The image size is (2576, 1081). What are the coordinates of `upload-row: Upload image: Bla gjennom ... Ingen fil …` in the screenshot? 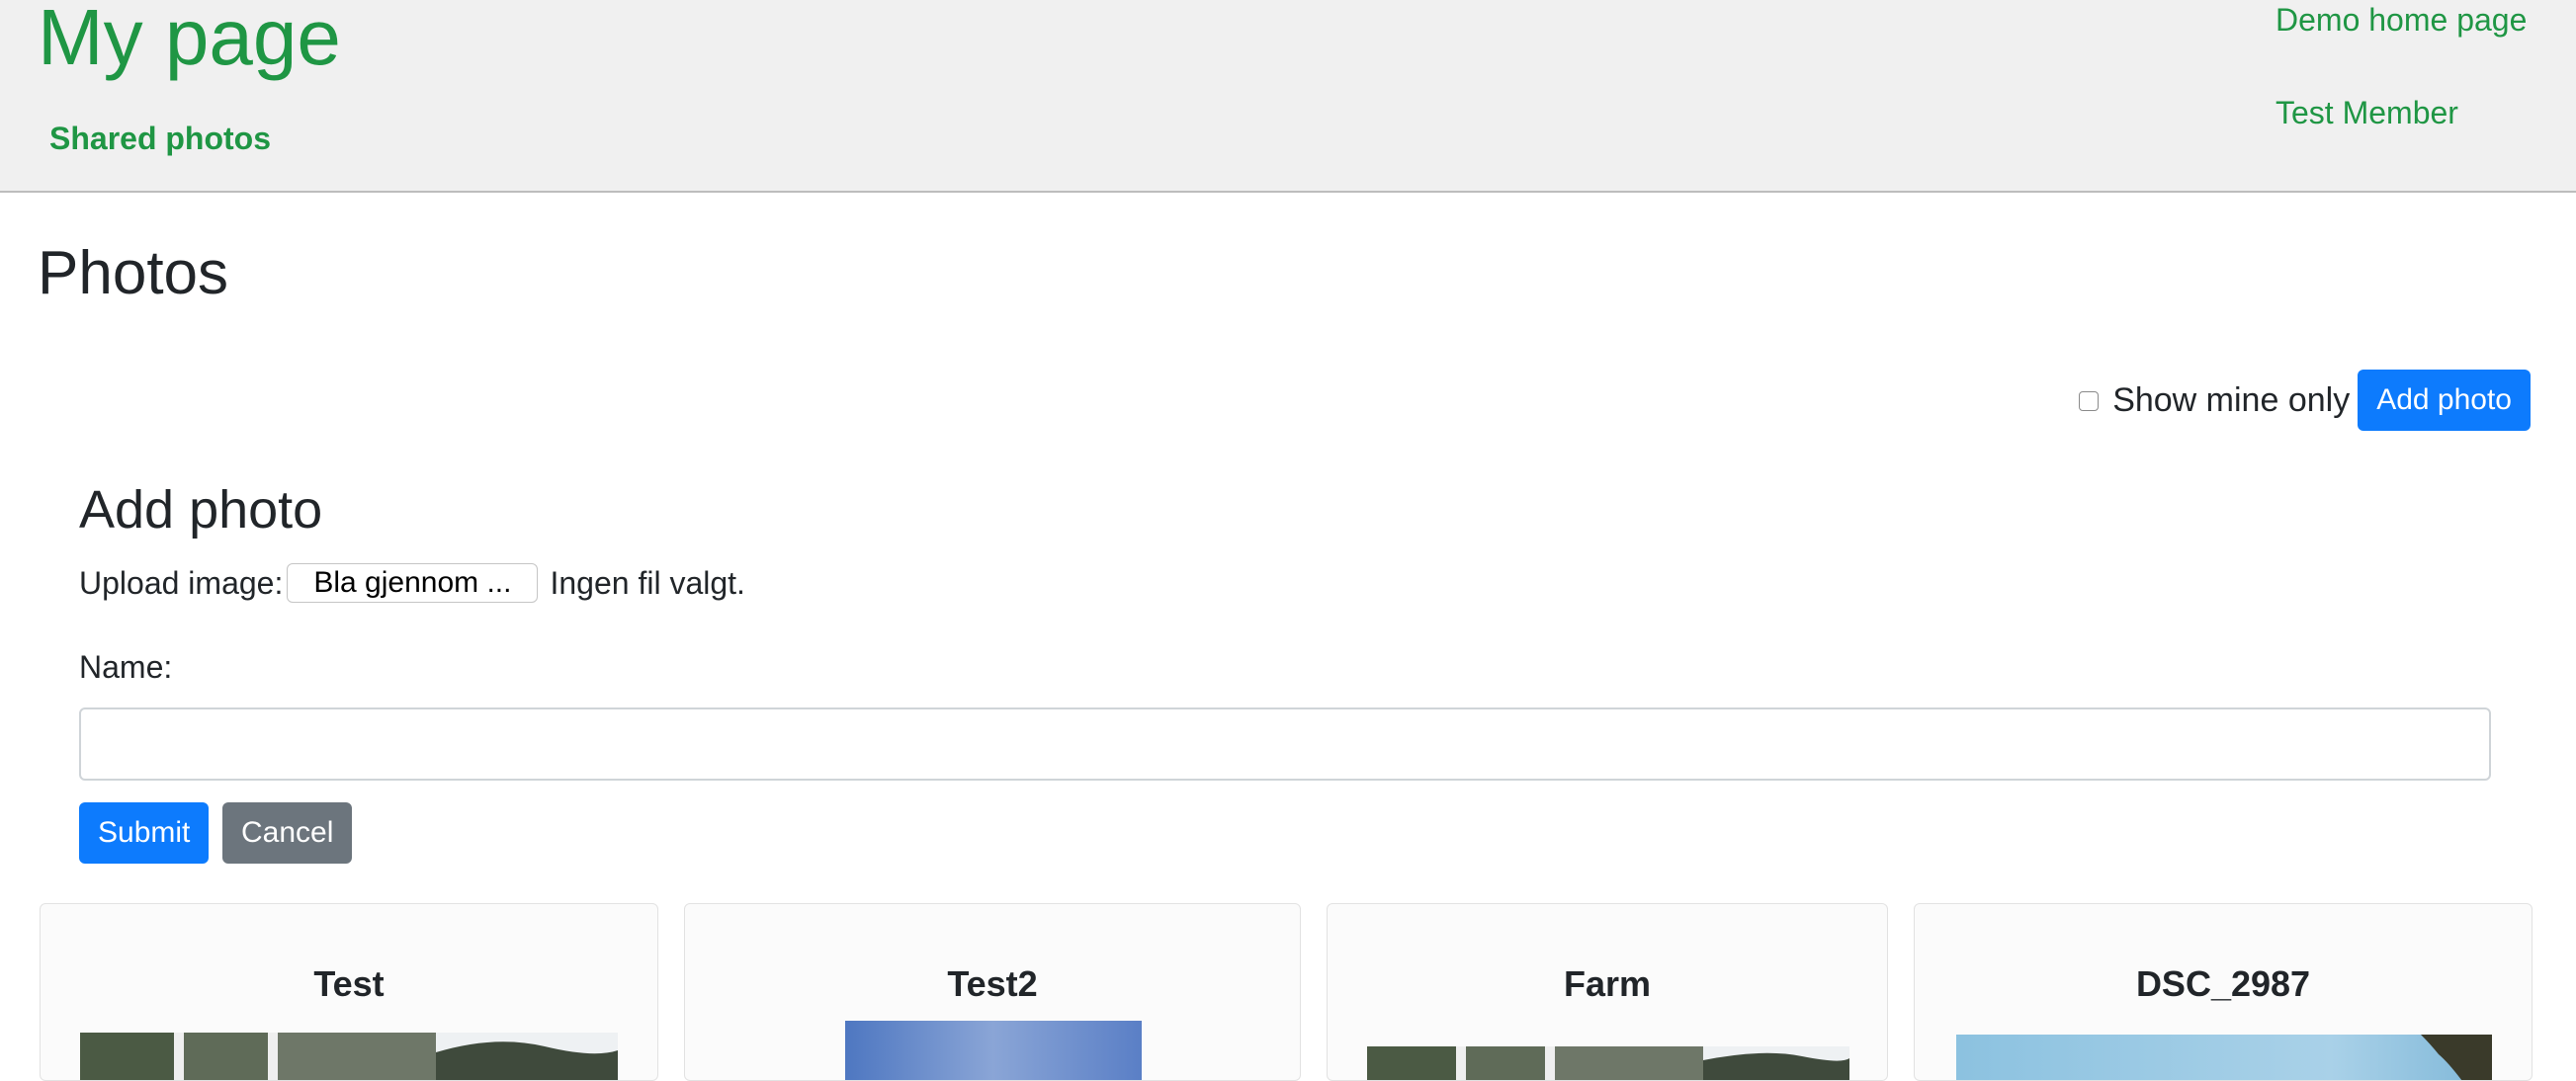 It's located at (412, 583).